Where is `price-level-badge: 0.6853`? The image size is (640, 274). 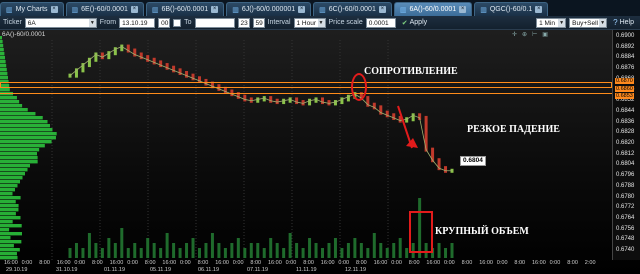
price-level-badge: 0.6853 is located at coordinates (624, 96).